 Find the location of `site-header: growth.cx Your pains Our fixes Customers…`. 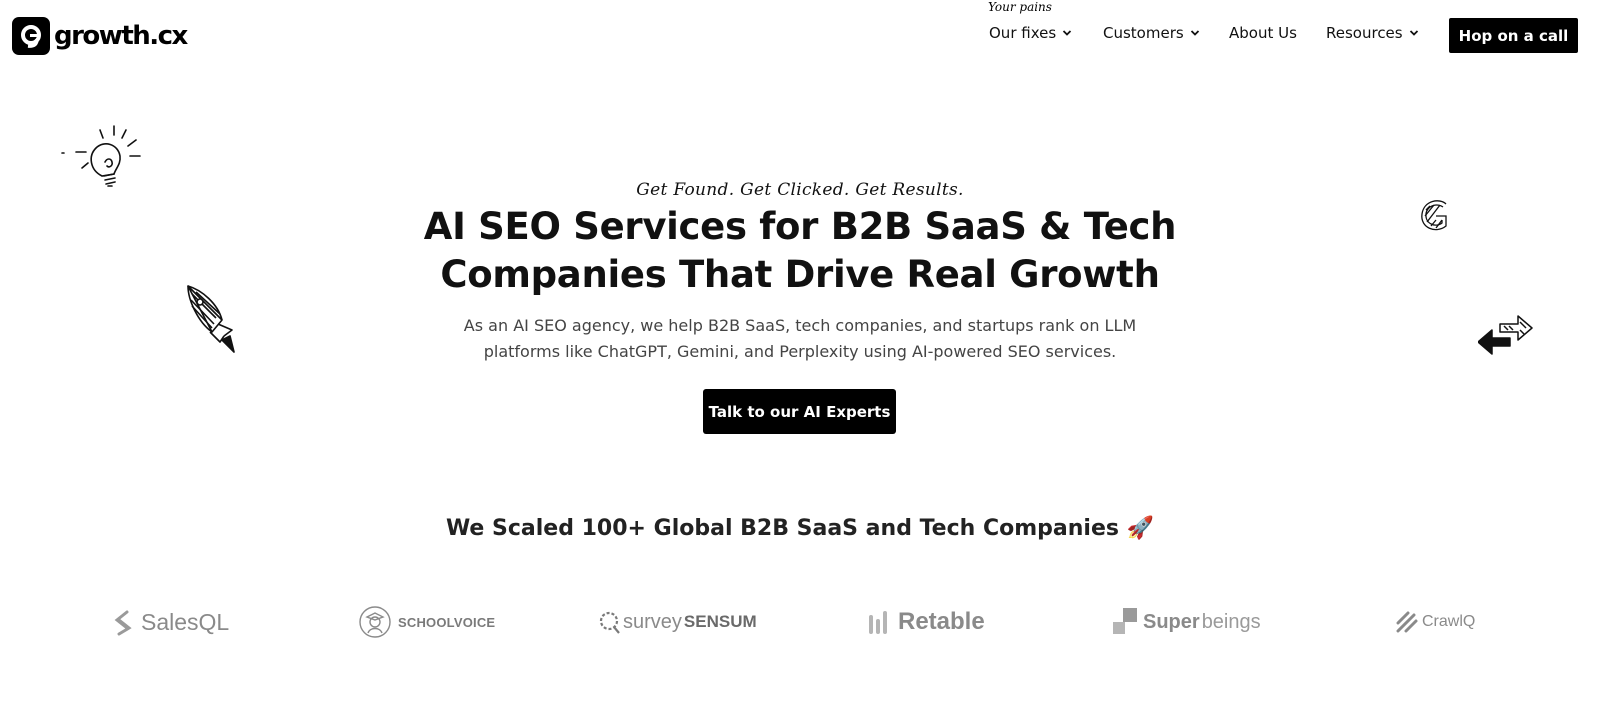

site-header: growth.cx Your pains Our fixes Customers… is located at coordinates (800, 35).